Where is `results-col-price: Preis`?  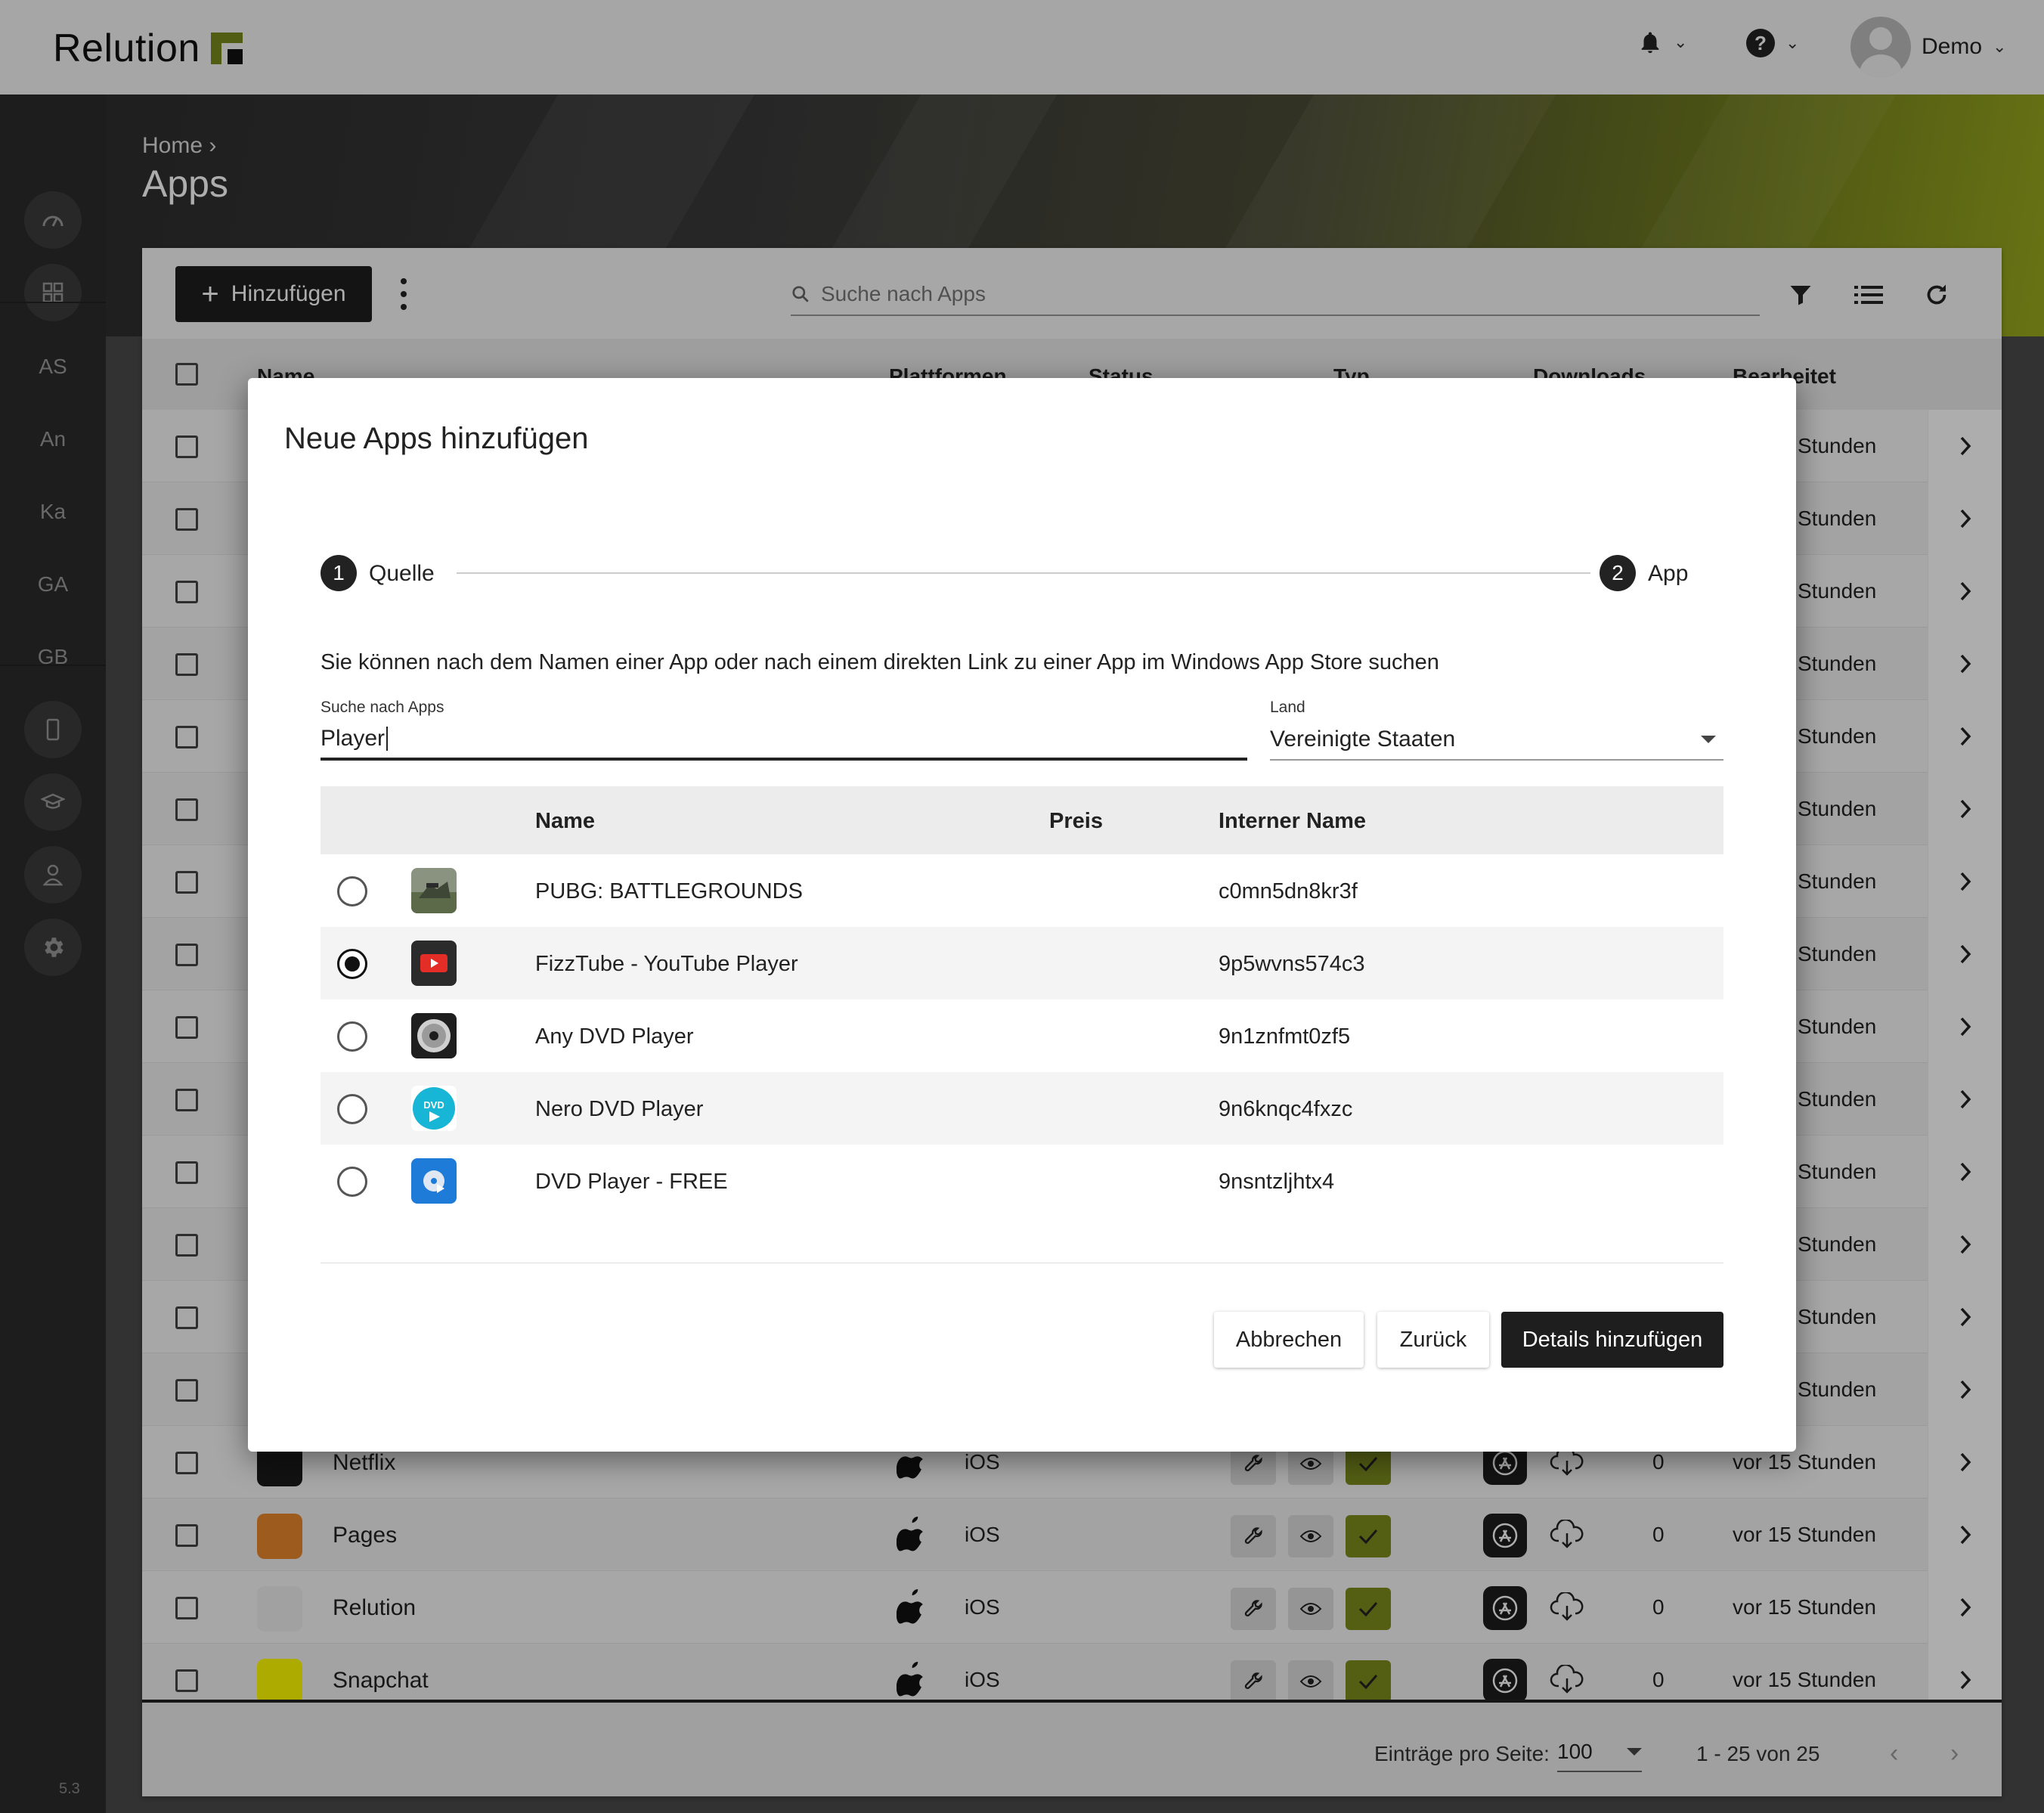 results-col-price: Preis is located at coordinates (1076, 821).